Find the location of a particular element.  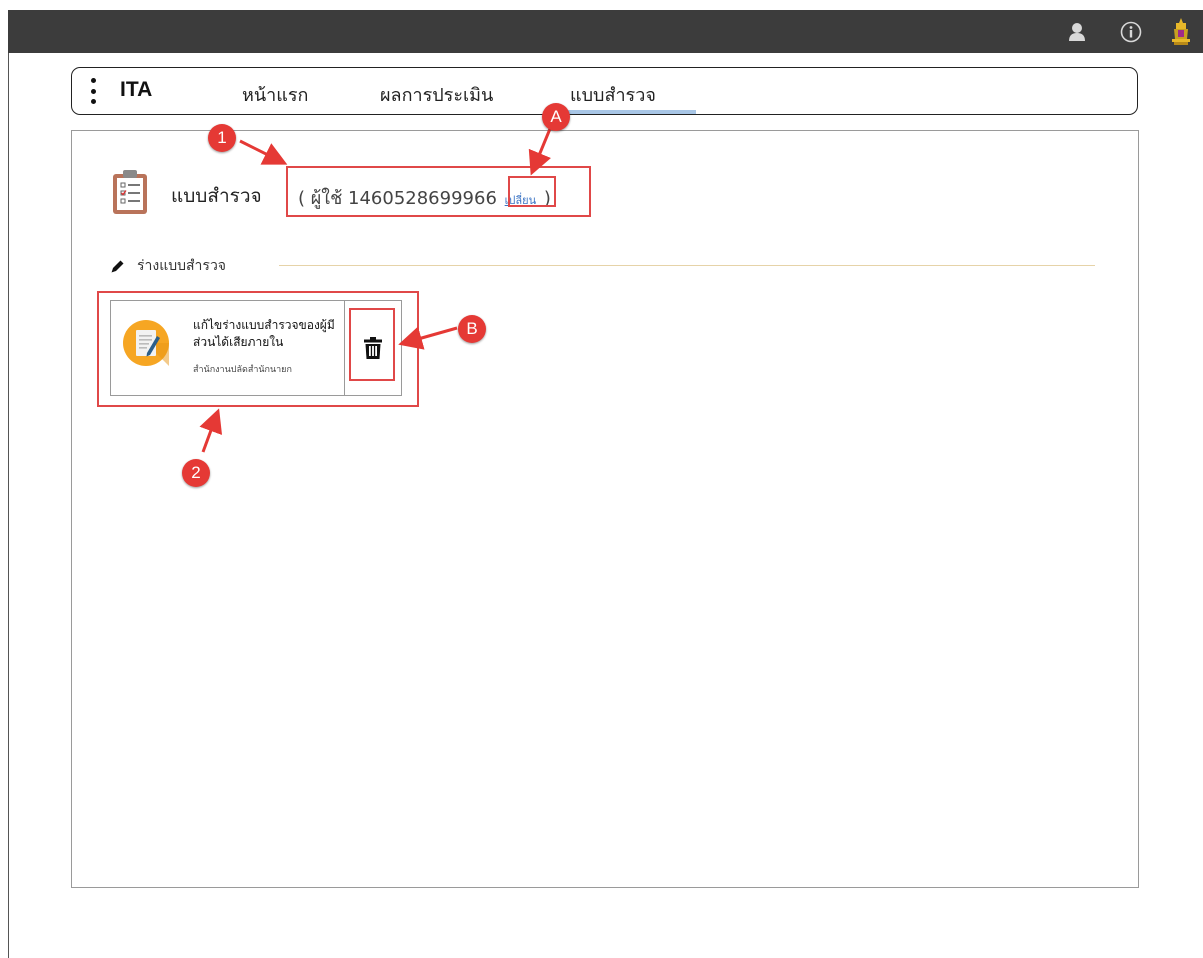

section-divider is located at coordinates (687, 265).